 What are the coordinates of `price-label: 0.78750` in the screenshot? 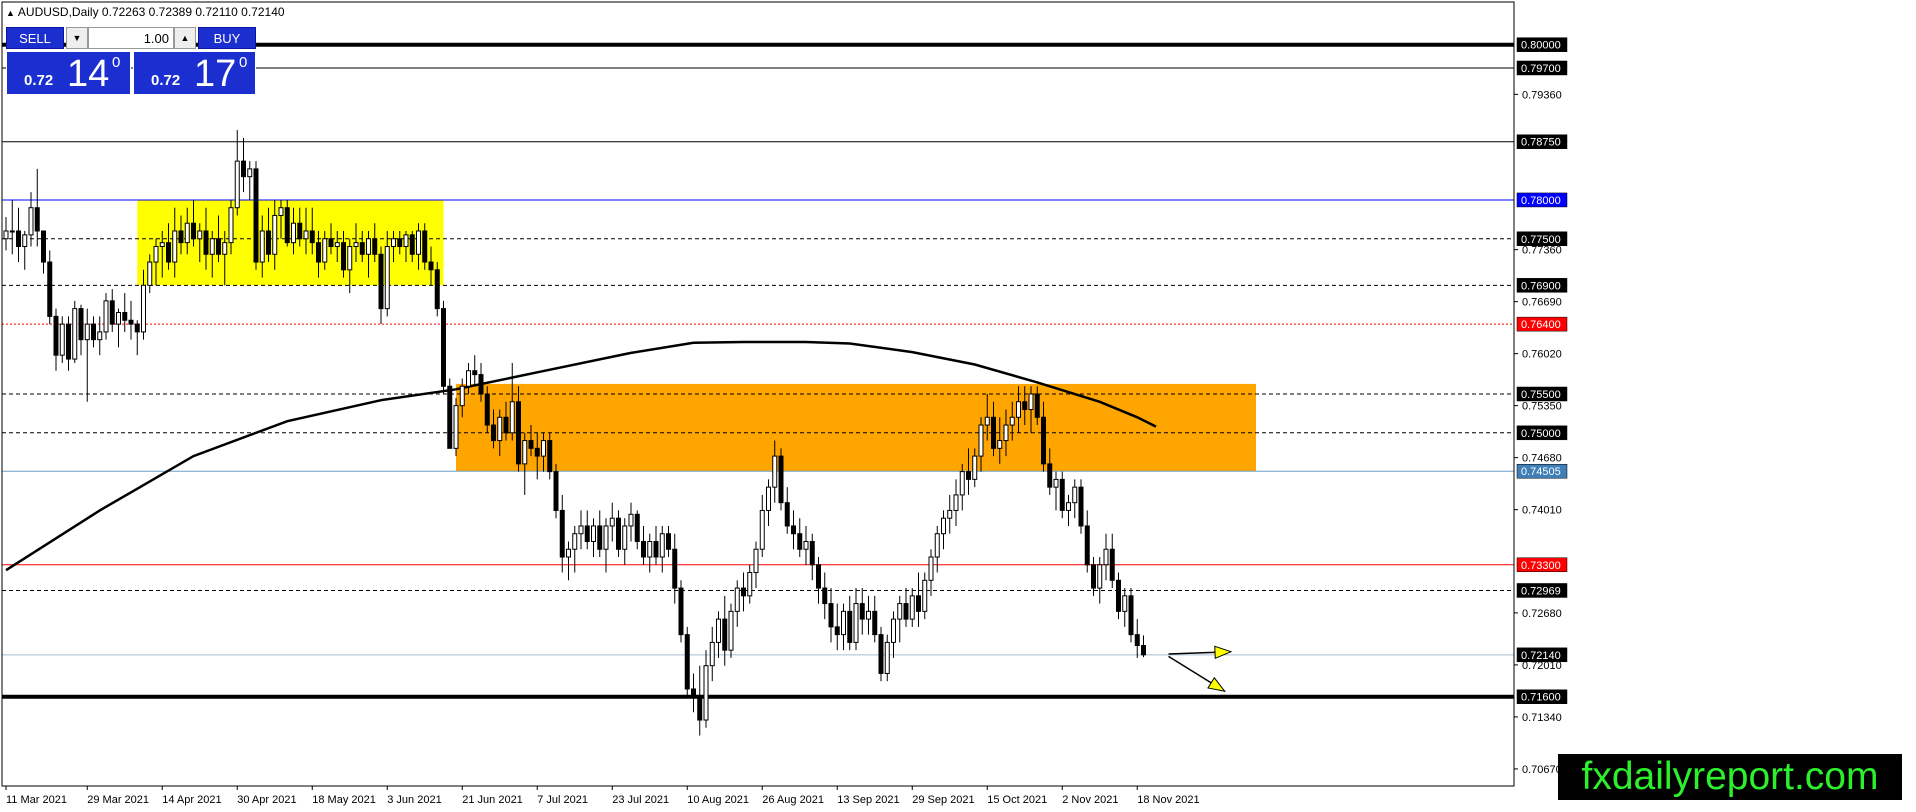 It's located at (1542, 141).